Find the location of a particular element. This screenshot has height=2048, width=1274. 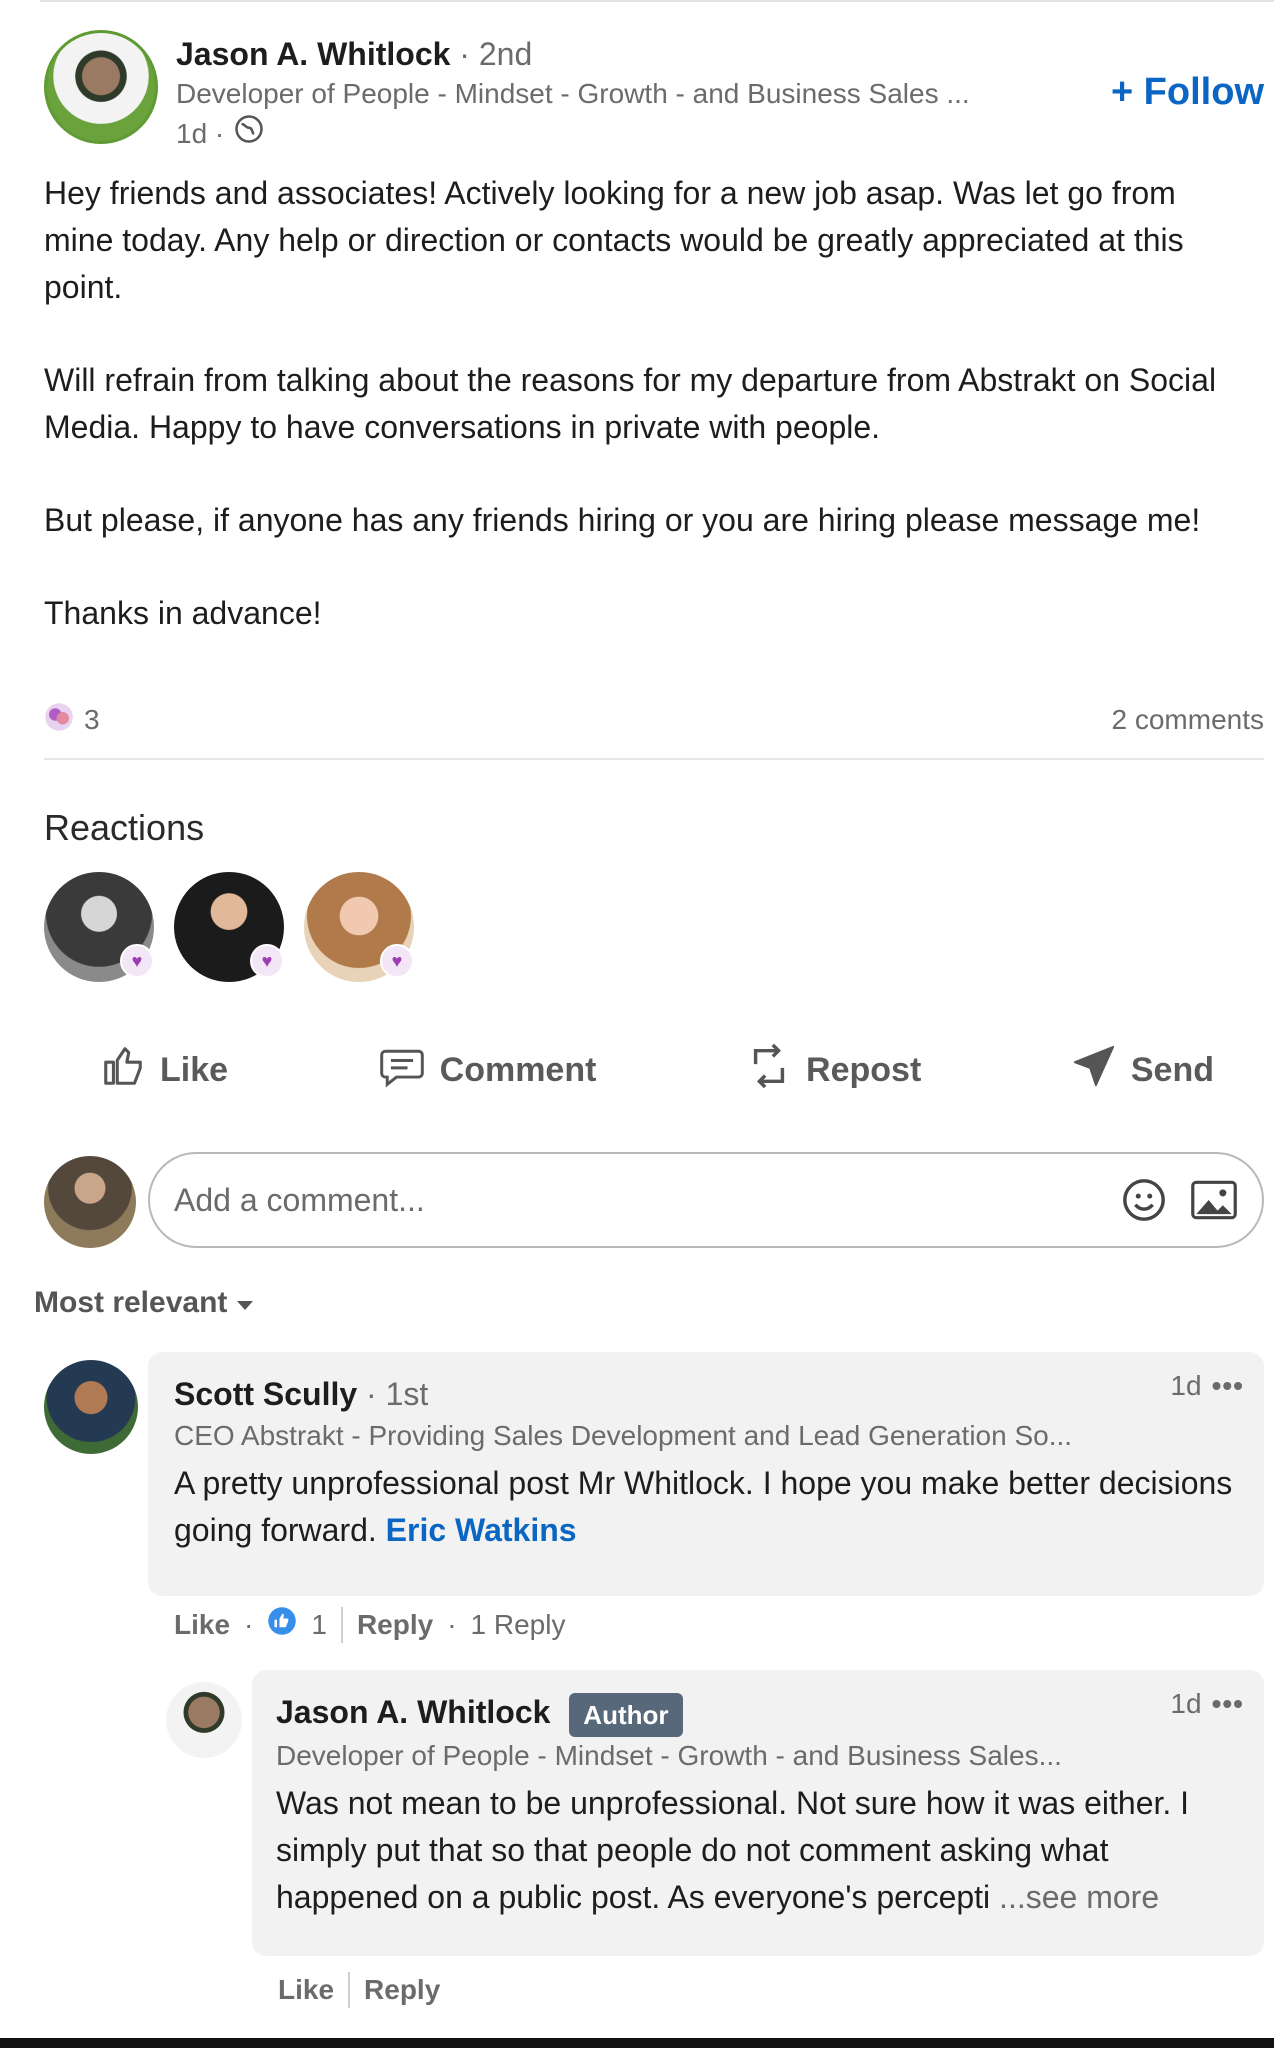

send-button: Send is located at coordinates (1142, 1070).